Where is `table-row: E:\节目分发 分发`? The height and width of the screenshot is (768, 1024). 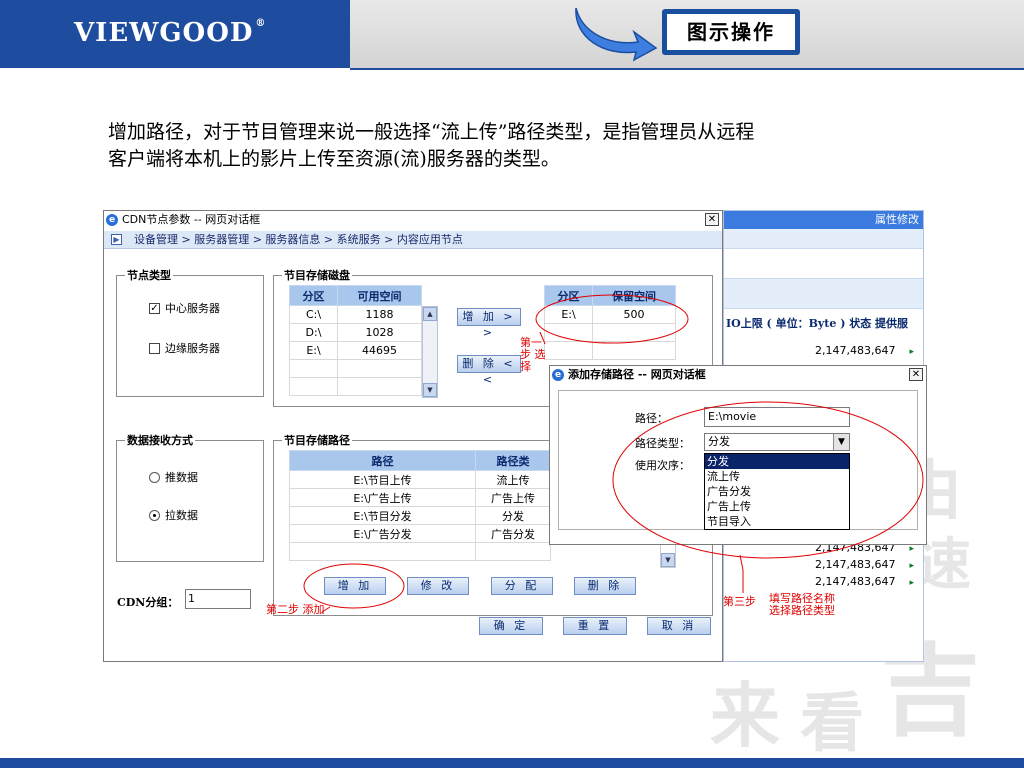
table-row: E:\节目分发 分发 is located at coordinates (420, 515).